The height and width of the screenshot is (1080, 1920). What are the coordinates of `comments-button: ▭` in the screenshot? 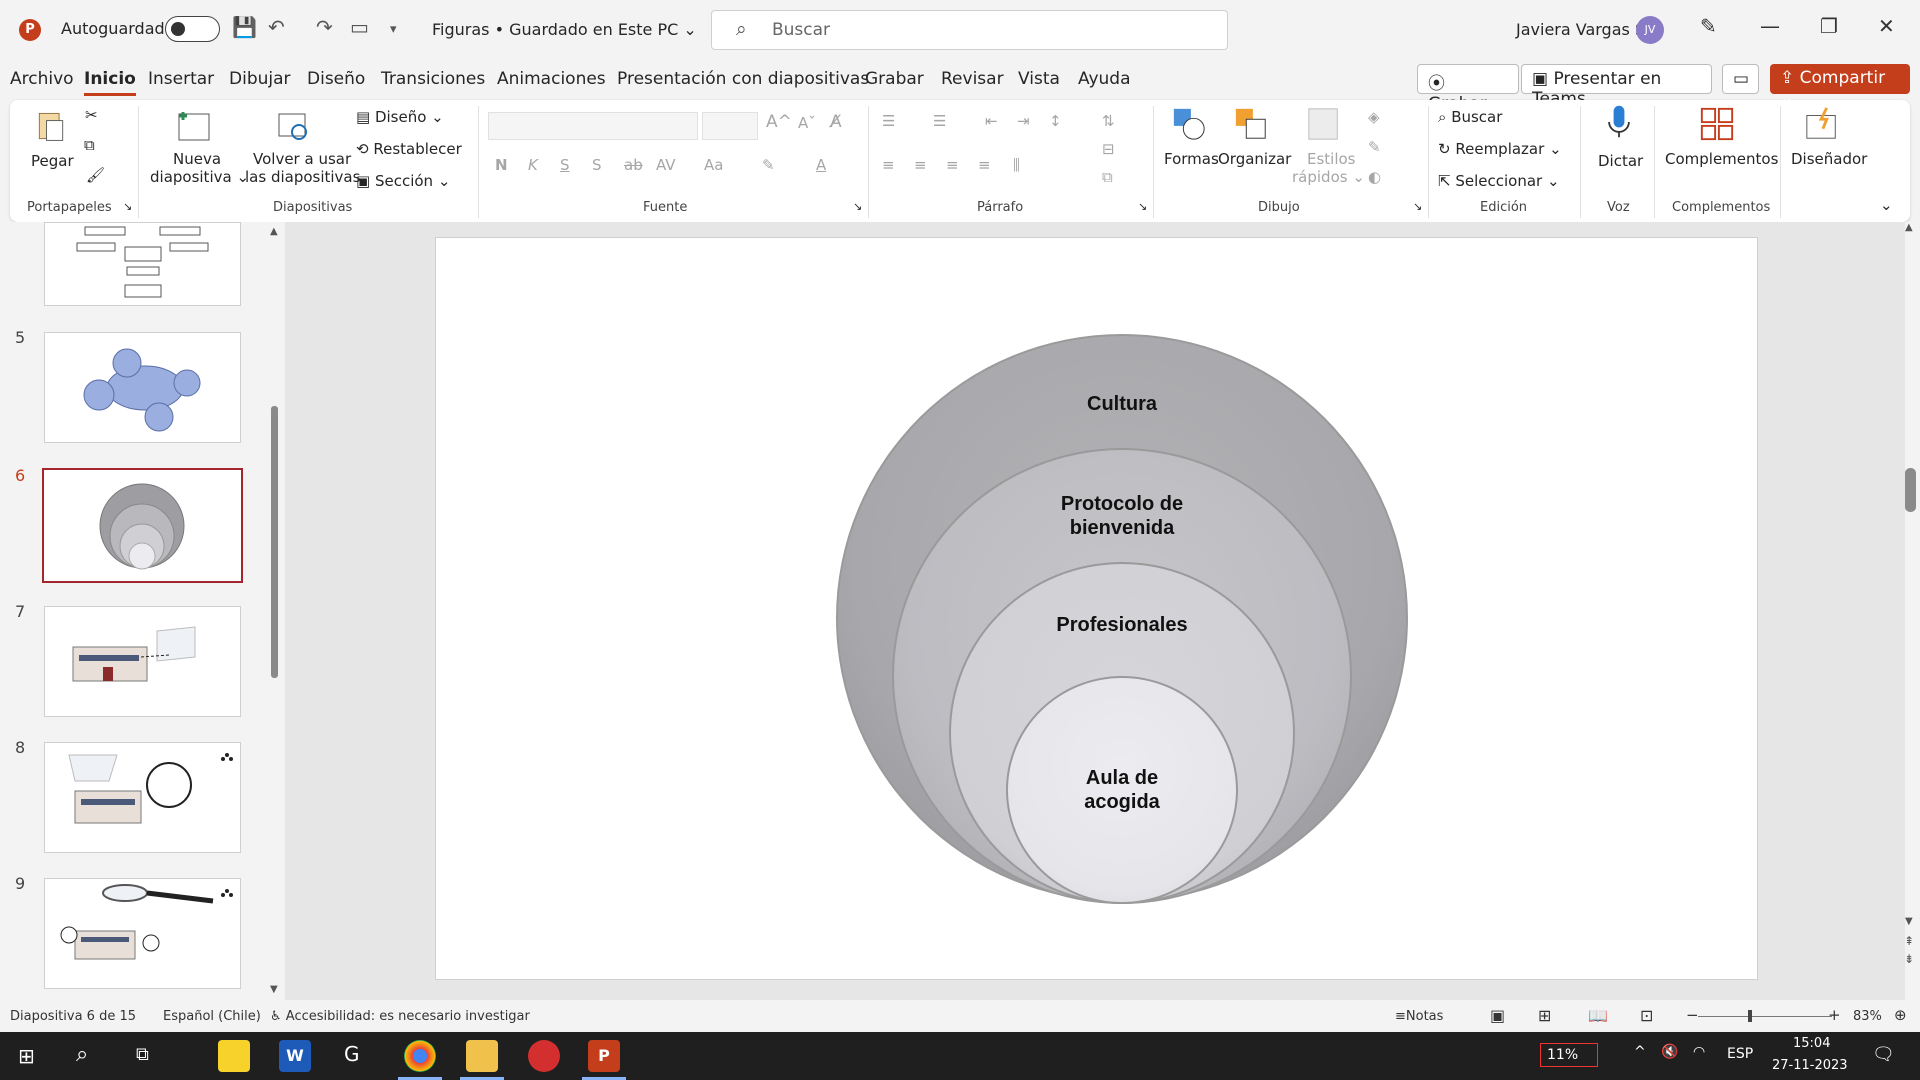 It's located at (1740, 79).